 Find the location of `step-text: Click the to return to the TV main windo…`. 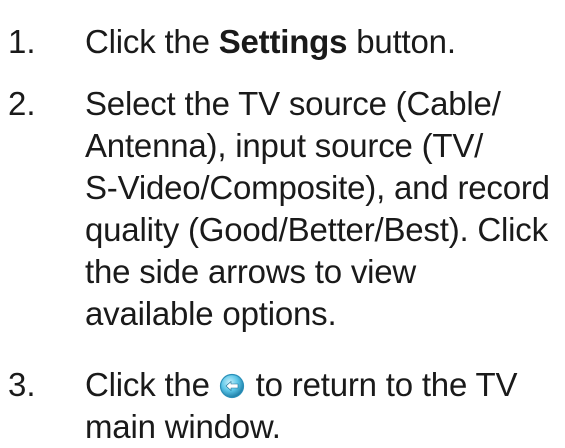

step-text: Click the to return to the TV main windo… is located at coordinates (301, 405).